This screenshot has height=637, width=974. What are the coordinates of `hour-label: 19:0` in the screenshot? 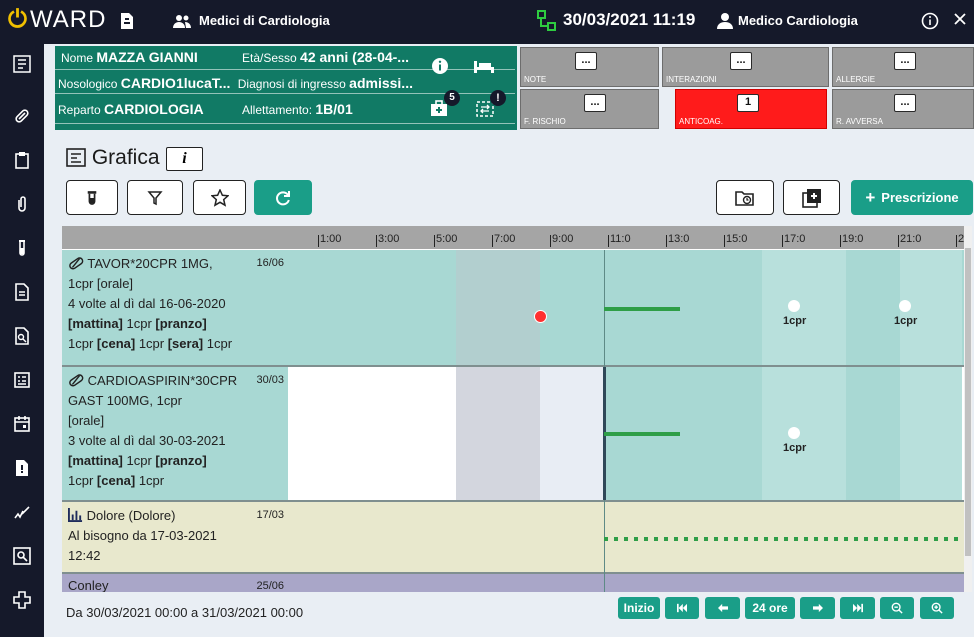 It's located at (853, 239).